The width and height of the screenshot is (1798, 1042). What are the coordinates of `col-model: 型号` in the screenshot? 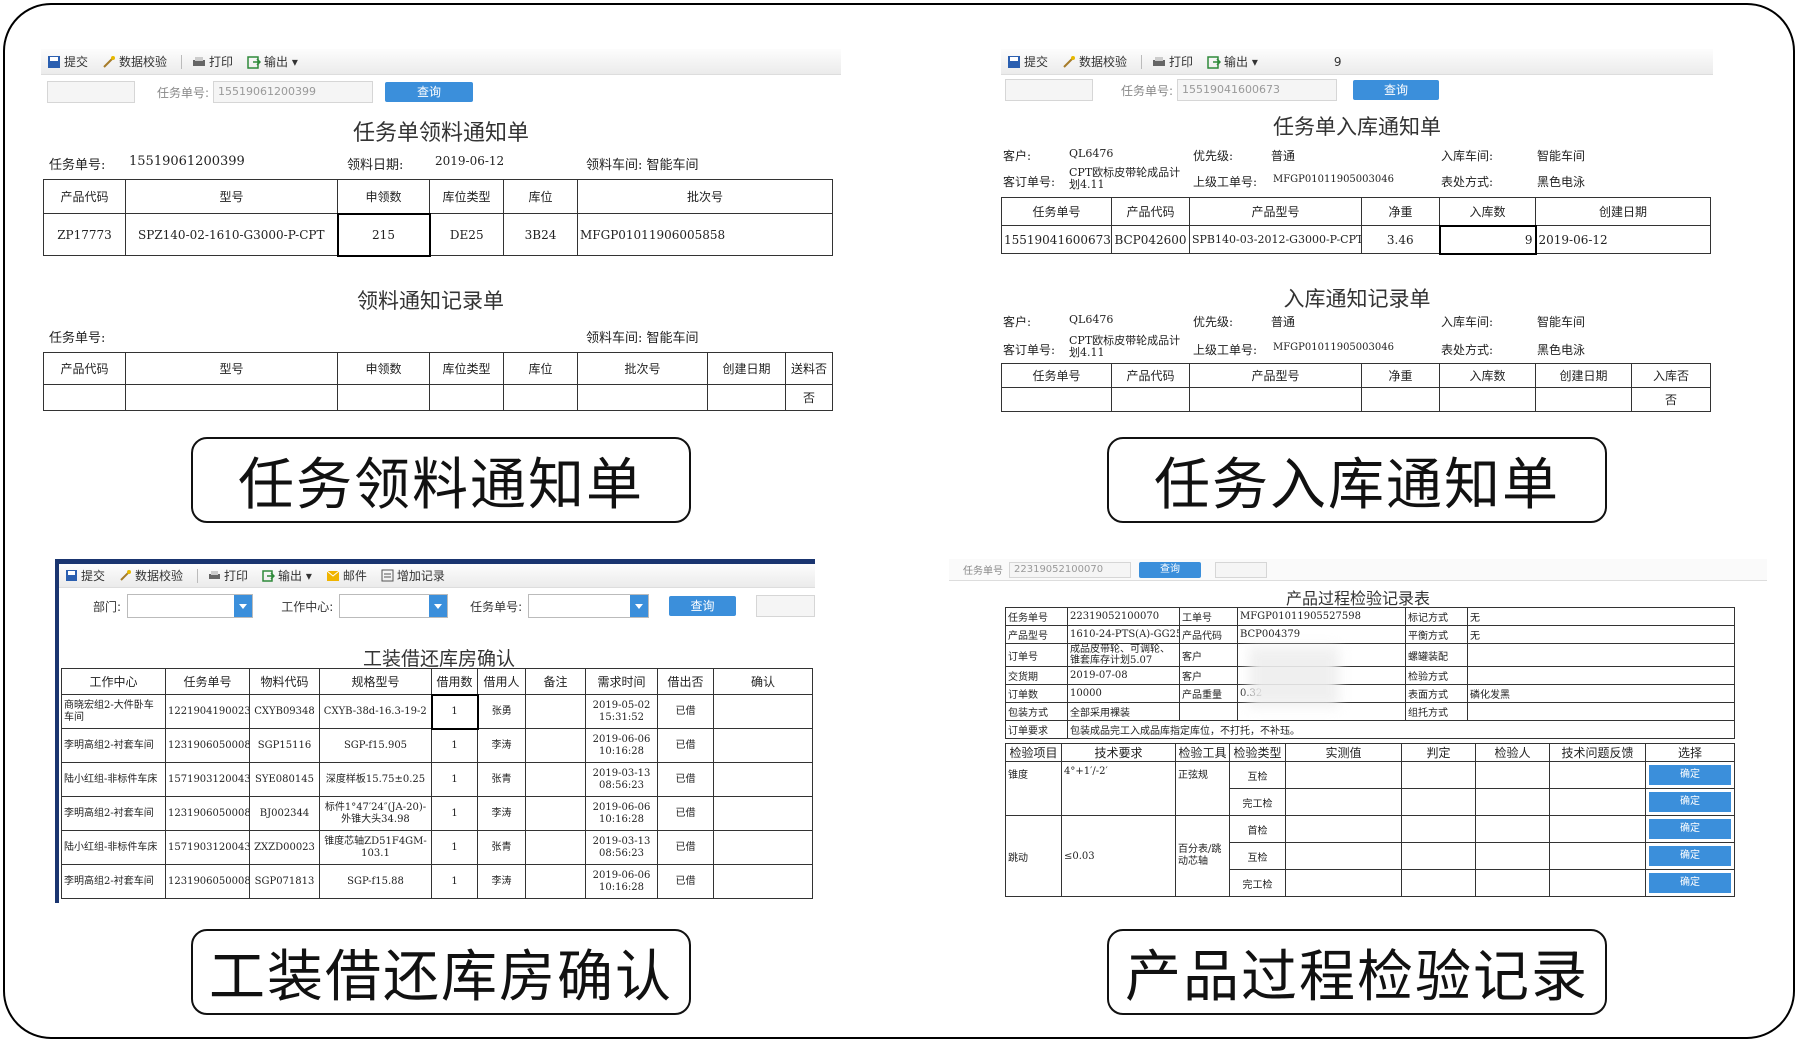 It's located at (231, 368).